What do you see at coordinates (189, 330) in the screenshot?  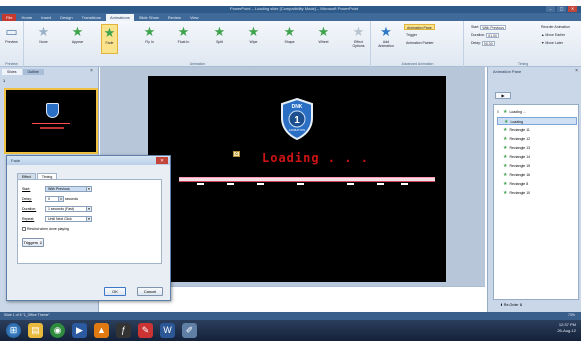 I see `sketch-icon: ✐` at bounding box center [189, 330].